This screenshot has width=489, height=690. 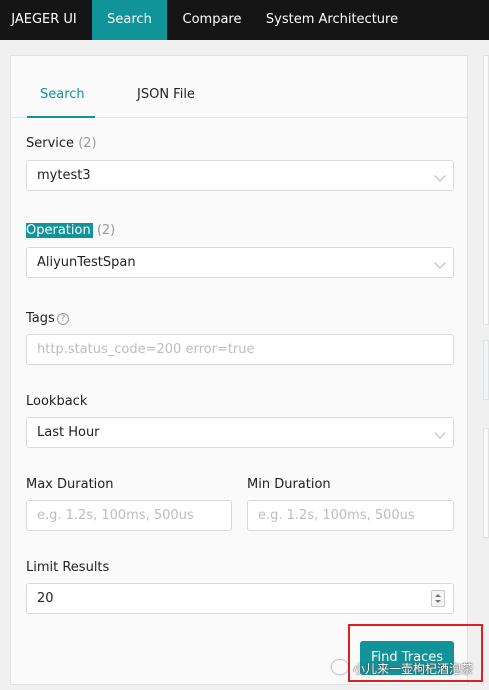 I want to click on lookback-label: Lookback, so click(x=57, y=401).